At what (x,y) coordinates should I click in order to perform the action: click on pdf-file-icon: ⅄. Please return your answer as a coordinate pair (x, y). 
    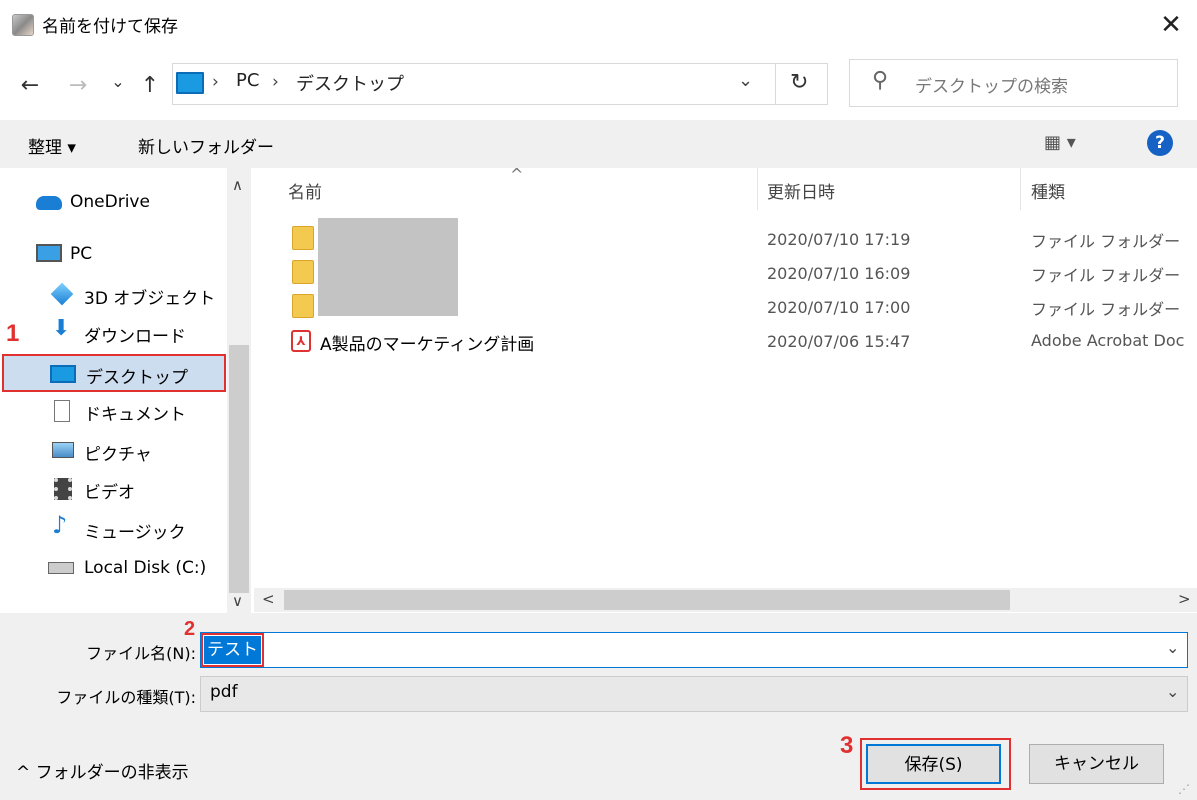
    Looking at the image, I should click on (301, 341).